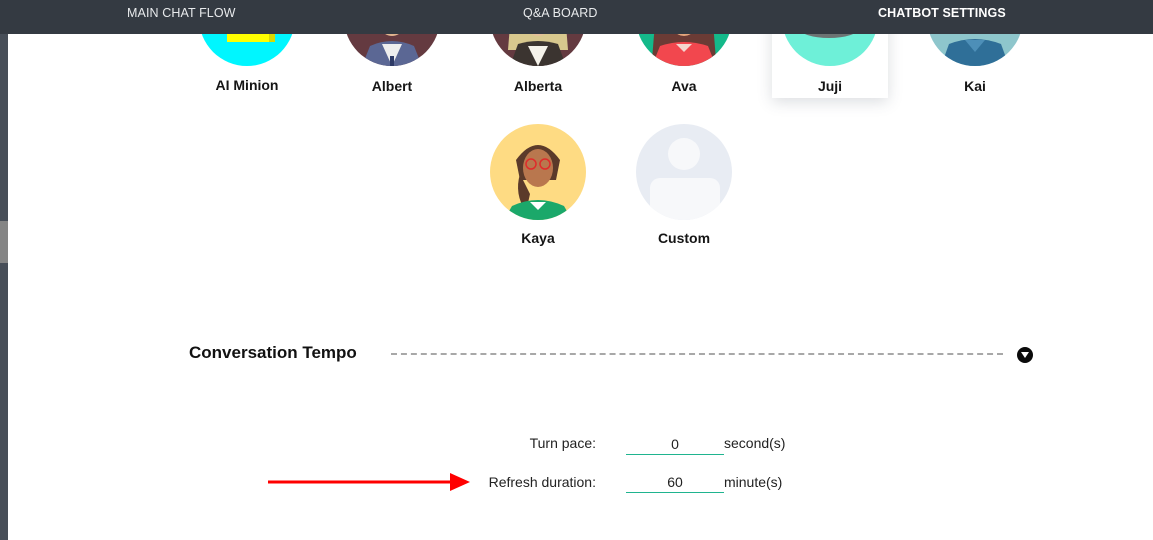 This screenshot has height=540, width=1153. Describe the element at coordinates (755, 443) in the screenshot. I see `turn-pace-unit: second(s)` at that location.